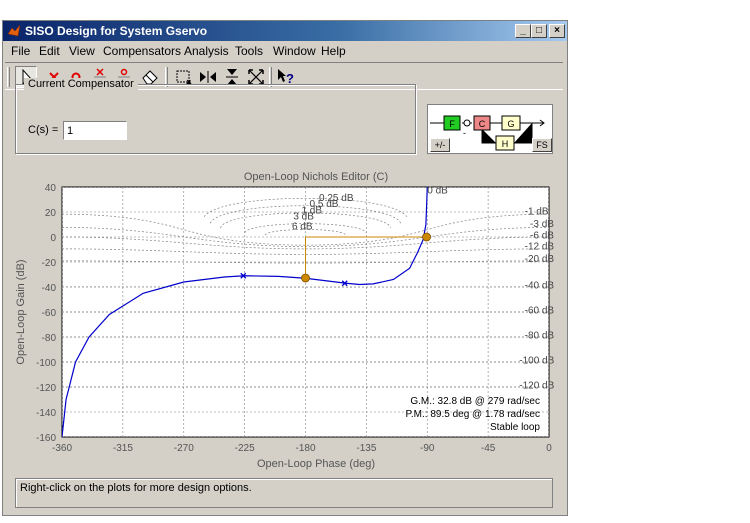 This screenshot has height=523, width=750. Describe the element at coordinates (46, 363) in the screenshot. I see `y-tick-label: -100` at that location.